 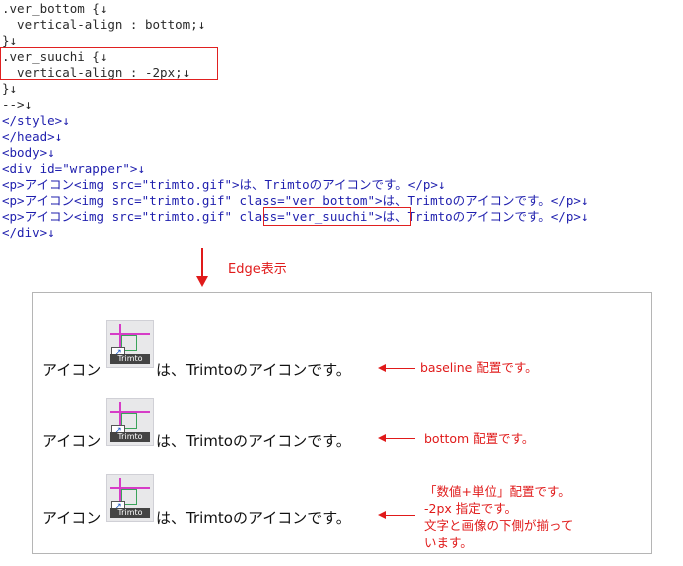 What do you see at coordinates (17, 104) in the screenshot?
I see `code-line-7: -->↓` at bounding box center [17, 104].